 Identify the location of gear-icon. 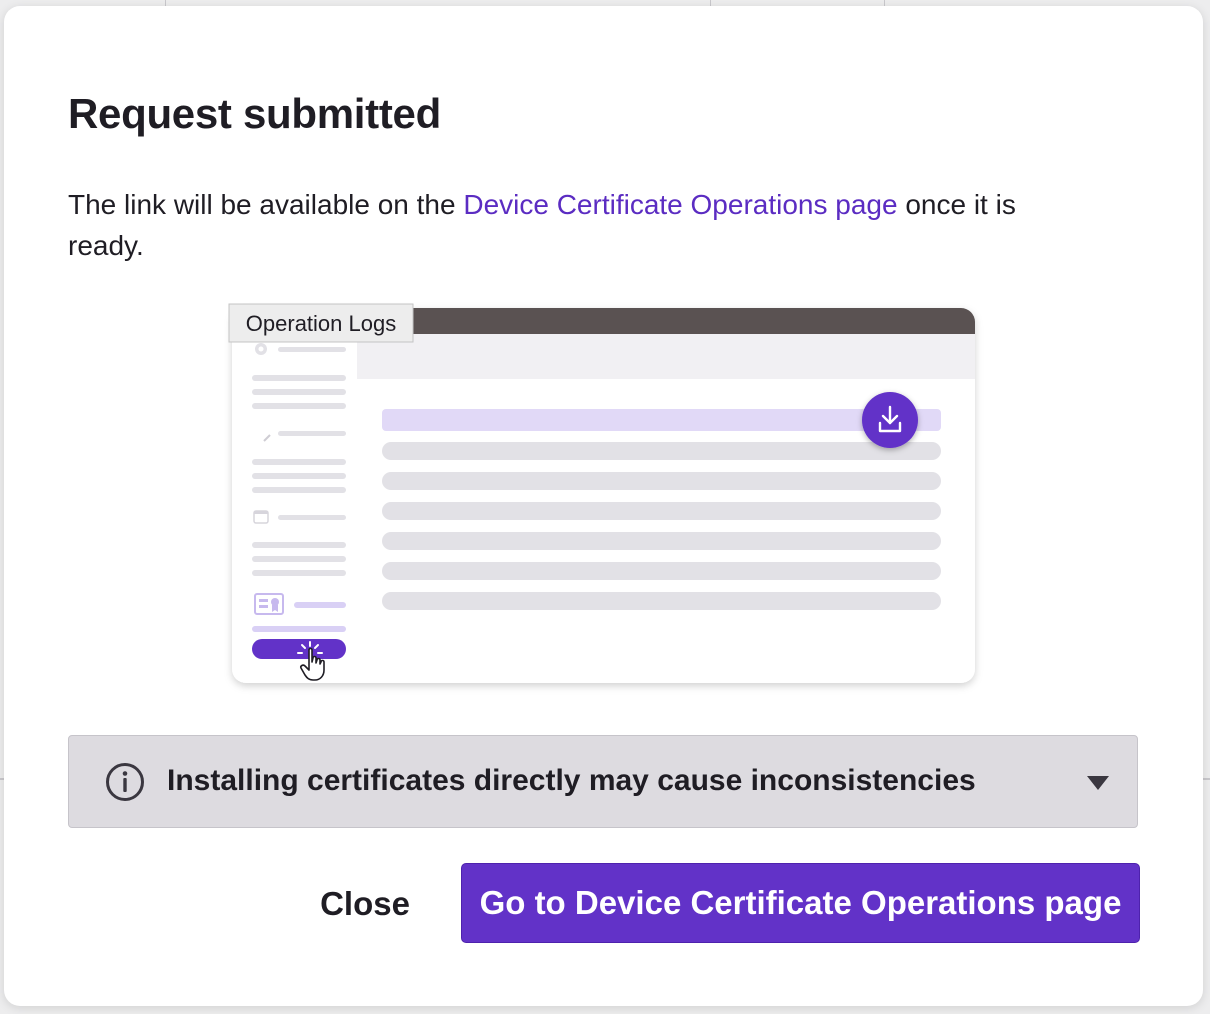
(261, 349).